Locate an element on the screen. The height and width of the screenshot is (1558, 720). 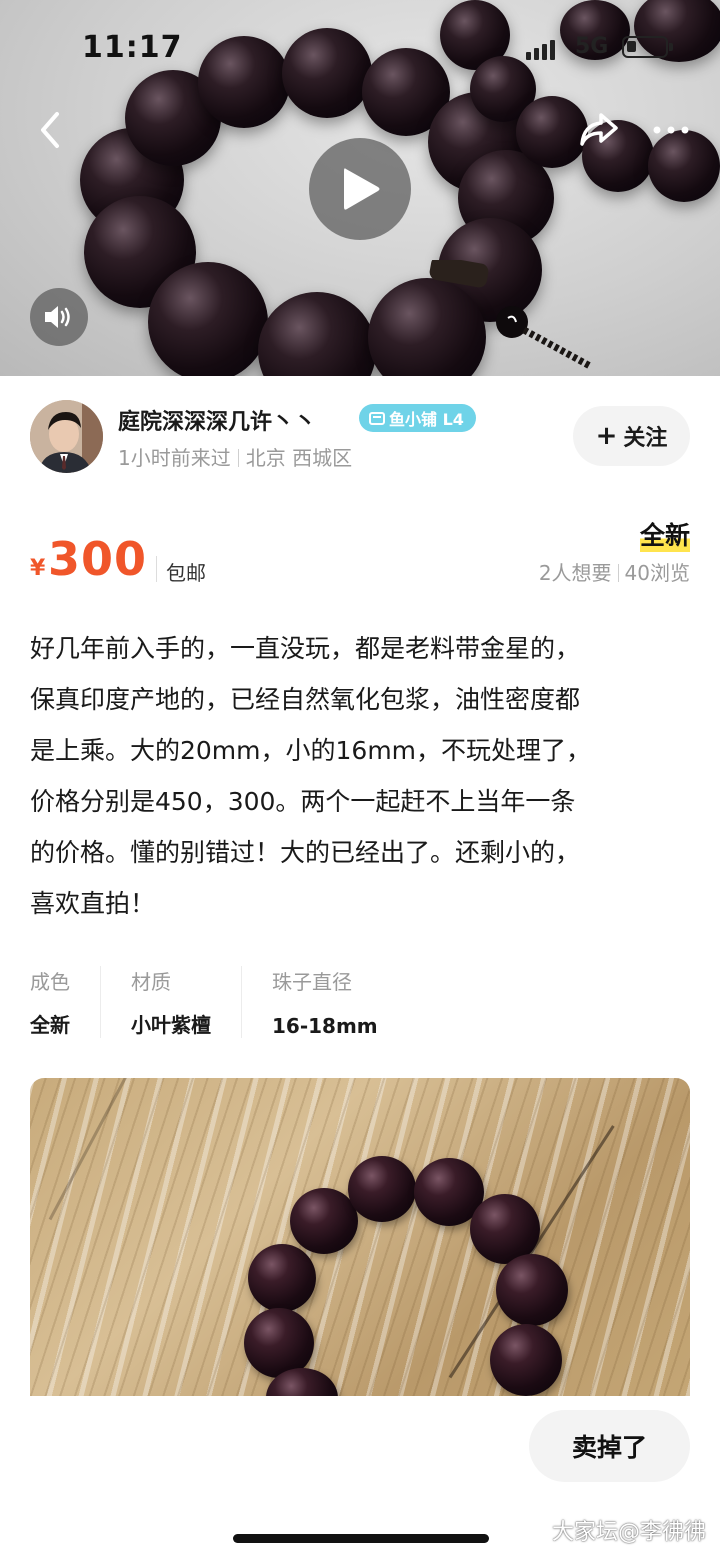
item-price: 300 is located at coordinates (98, 559).